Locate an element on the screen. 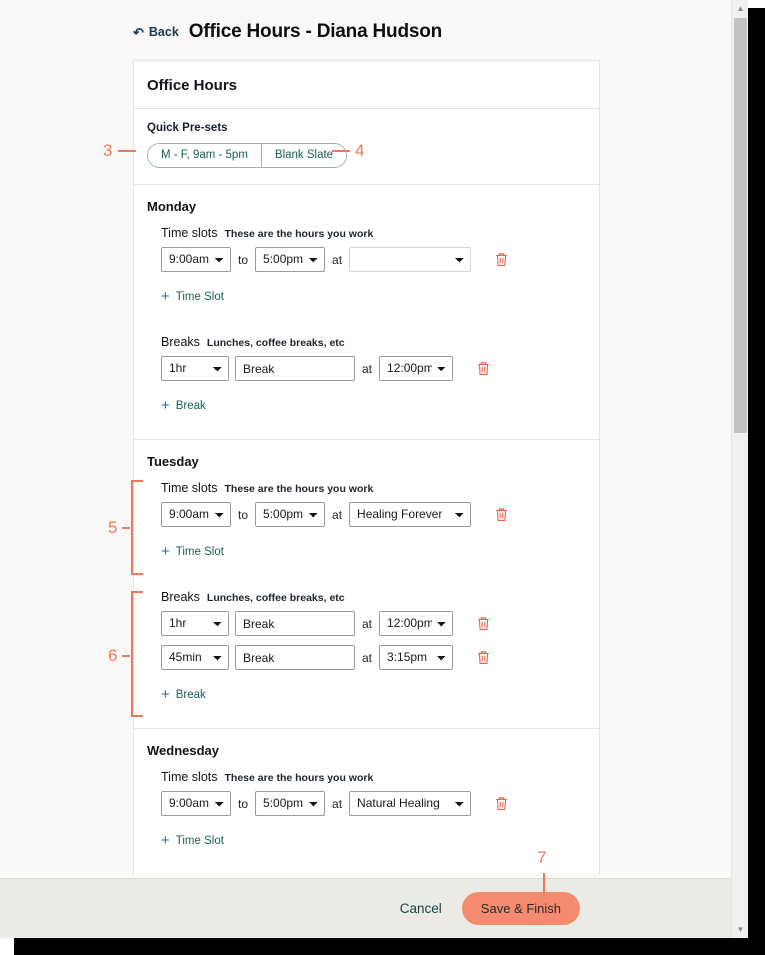  annotation-3-leader is located at coordinates (127, 151).